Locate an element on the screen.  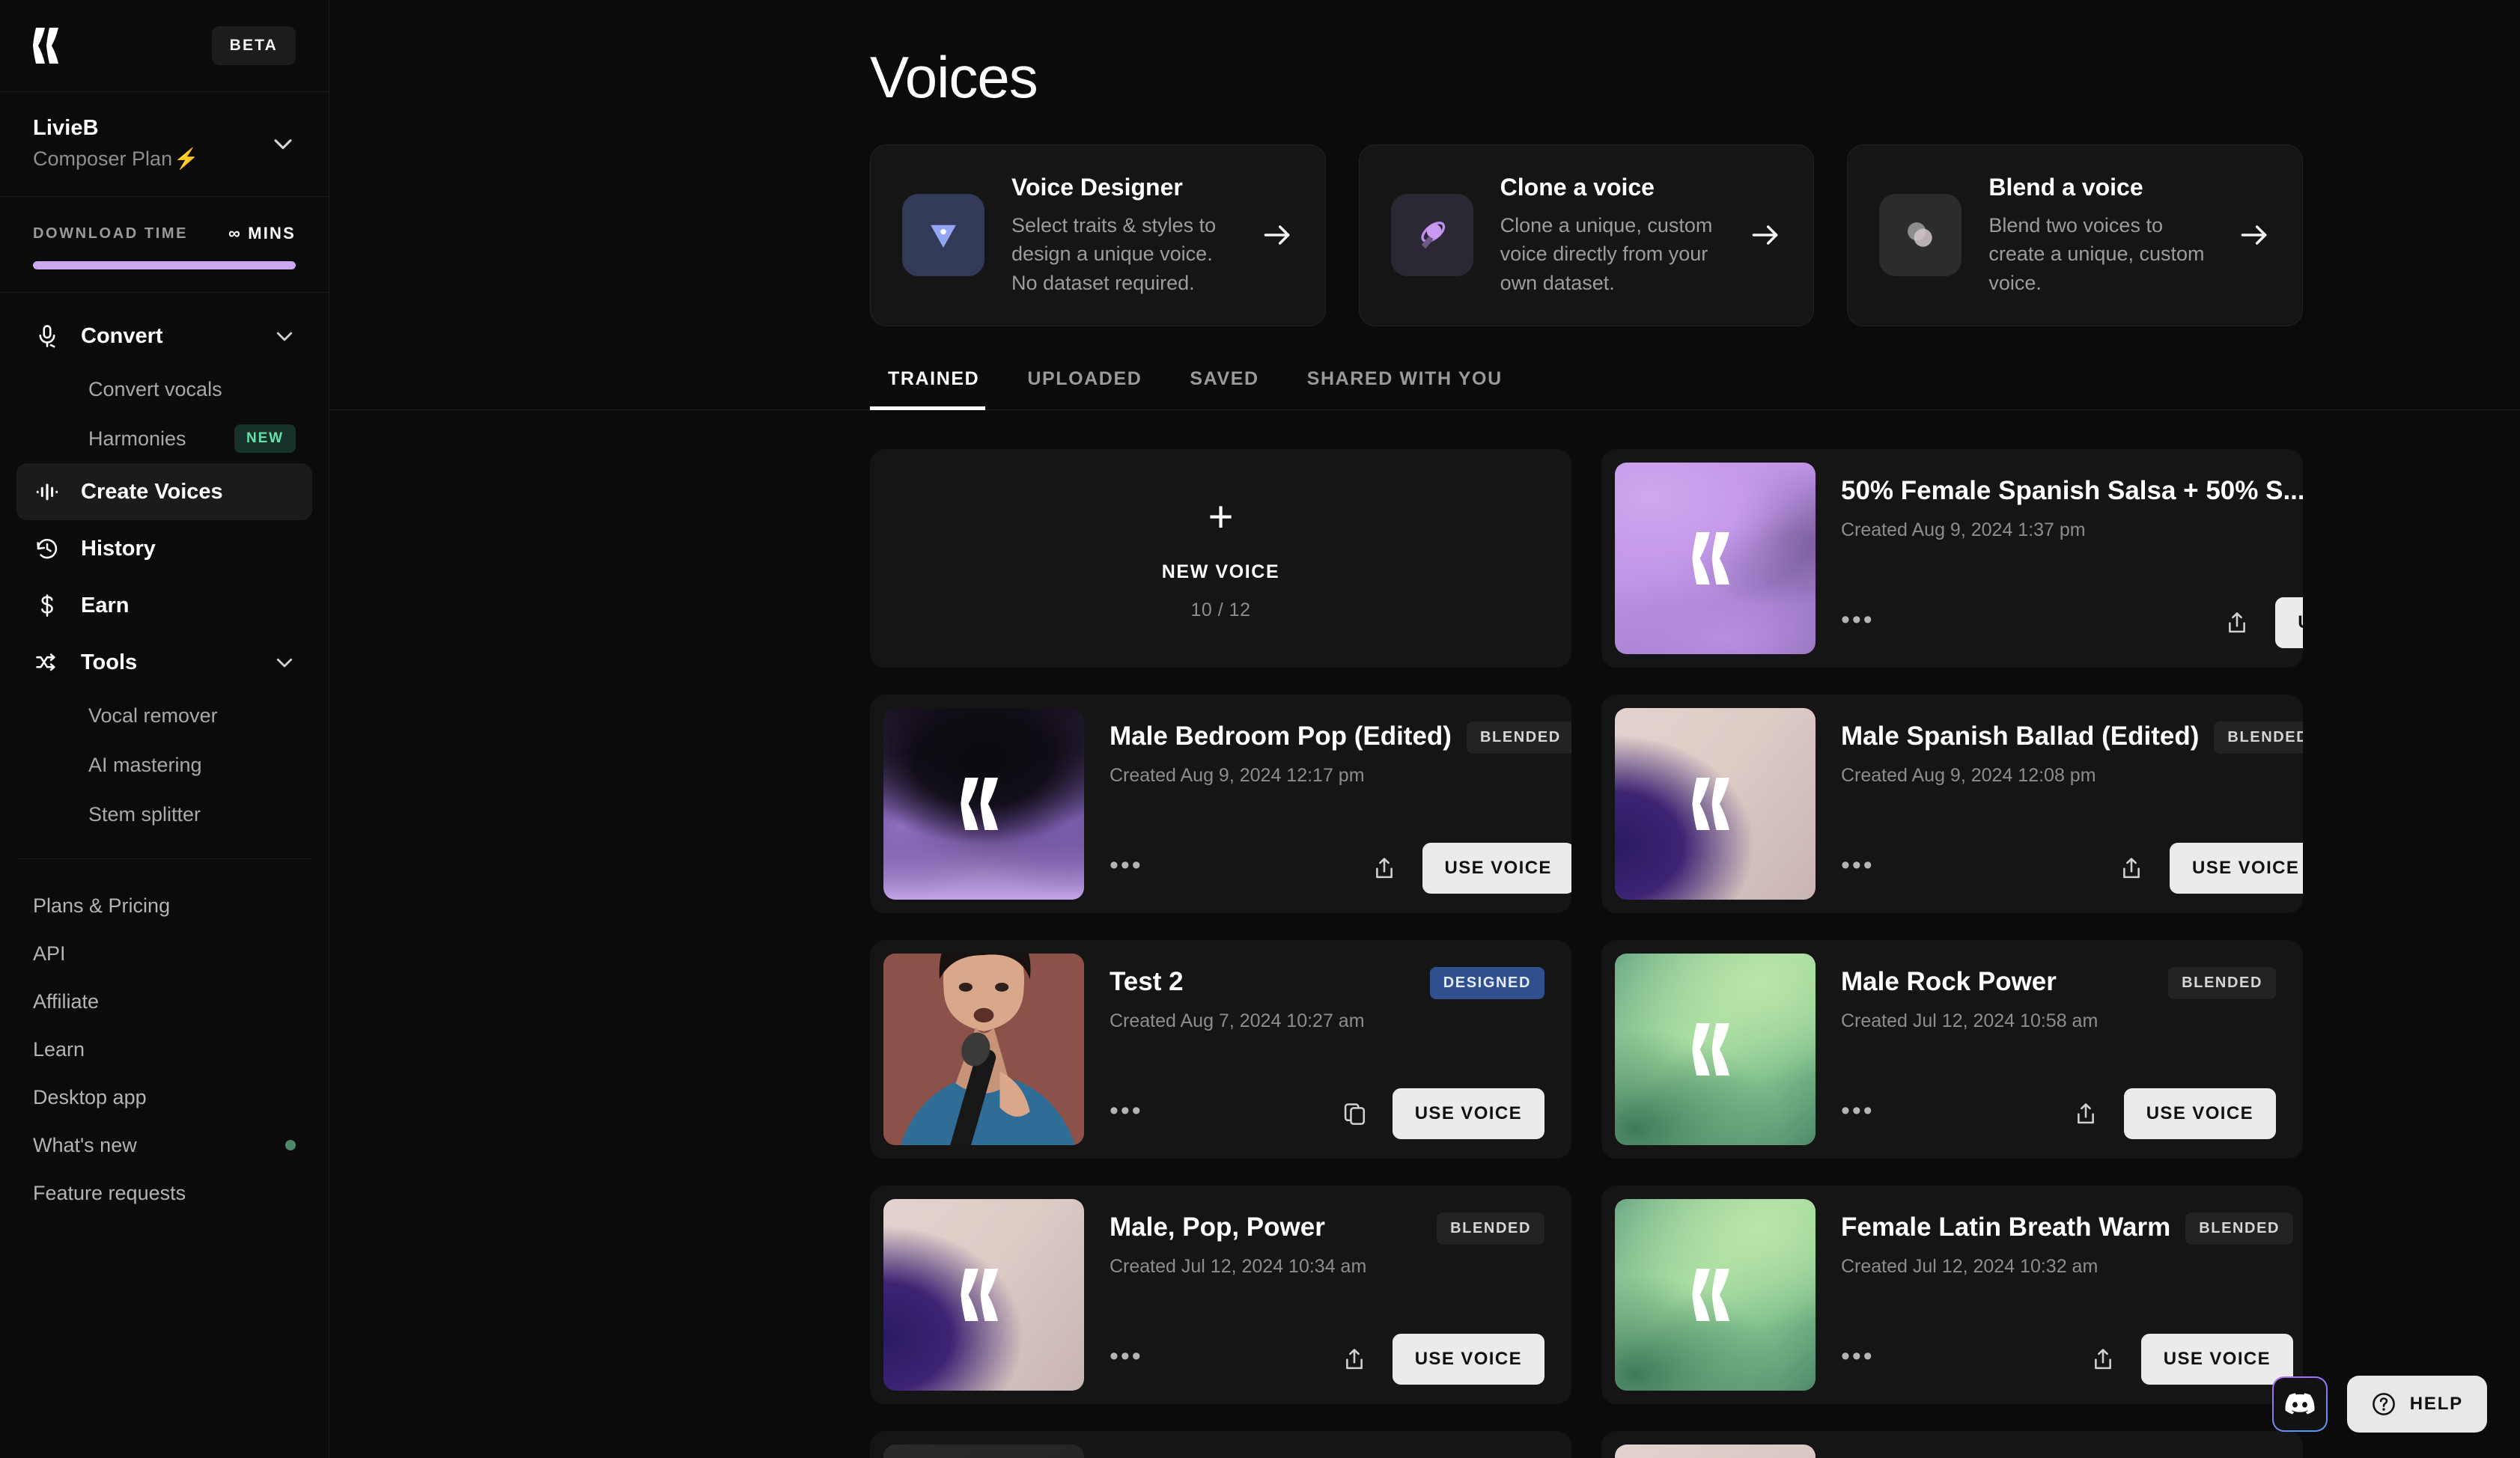
nav-sub-stem-splitter: Stem splitter is located at coordinates (164, 814).